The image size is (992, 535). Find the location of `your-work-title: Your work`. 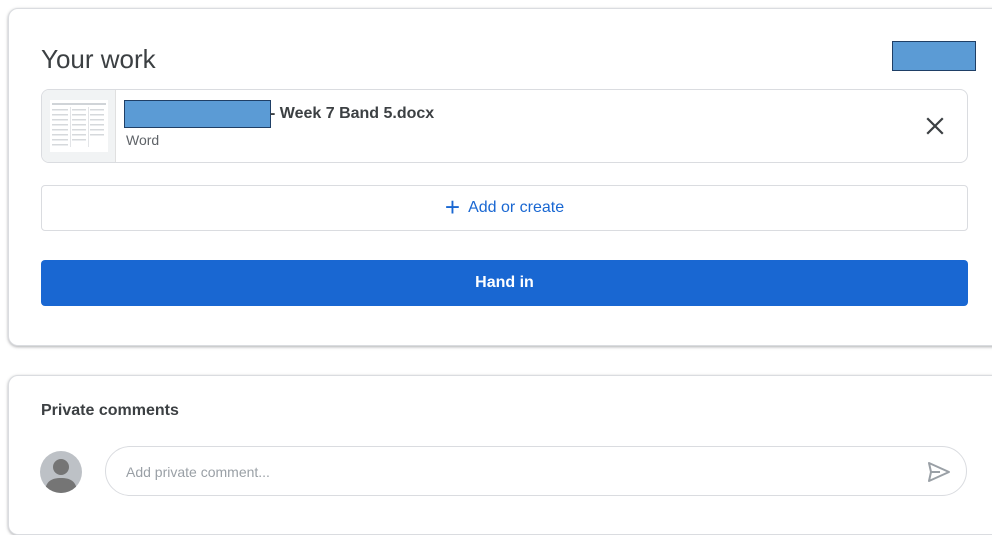

your-work-title: Your work is located at coordinates (98, 59).